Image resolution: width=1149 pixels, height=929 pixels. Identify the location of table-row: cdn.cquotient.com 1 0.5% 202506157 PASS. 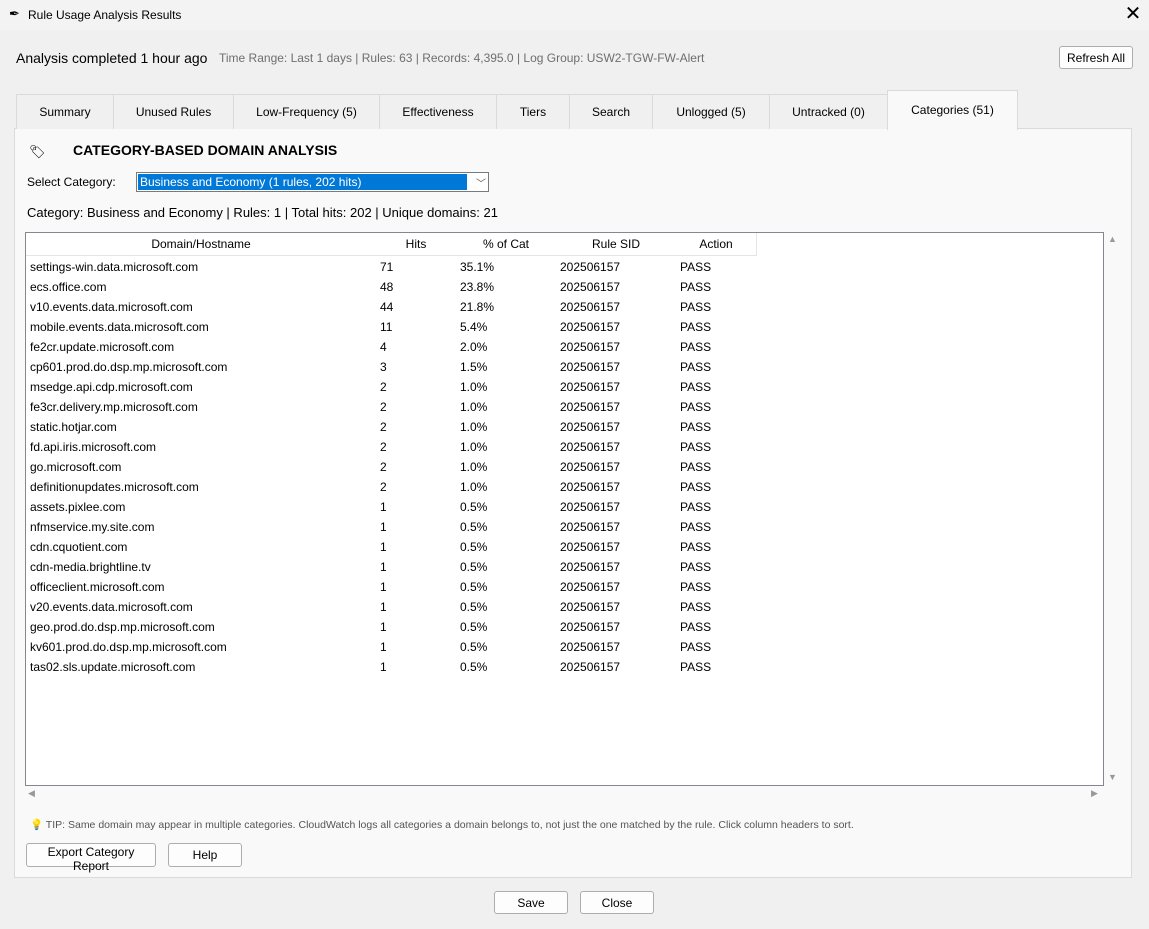
(564, 547).